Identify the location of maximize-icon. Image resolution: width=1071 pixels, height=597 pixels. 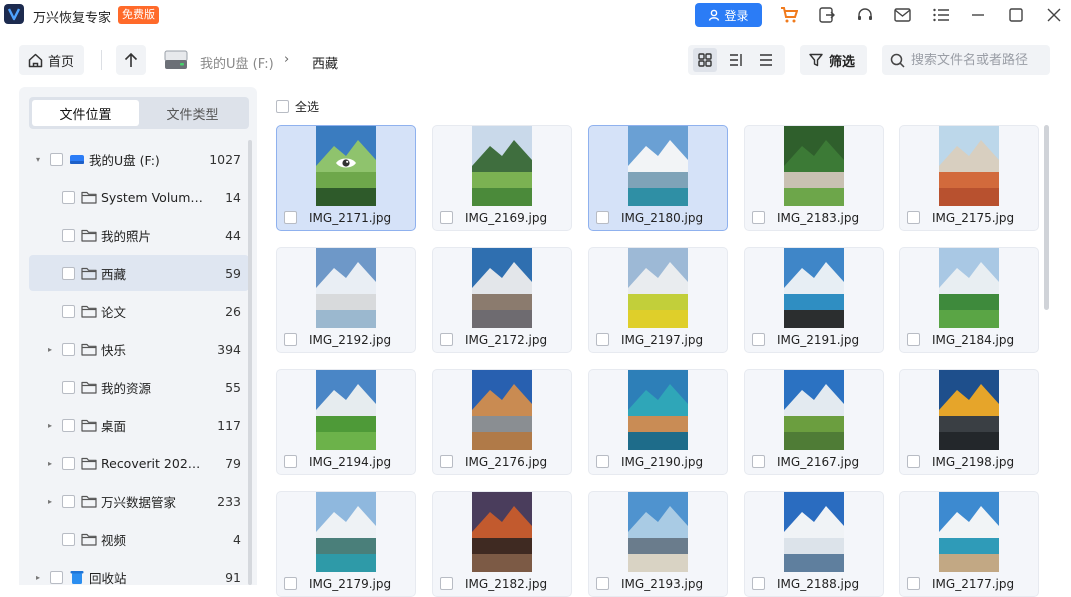
(1016, 15).